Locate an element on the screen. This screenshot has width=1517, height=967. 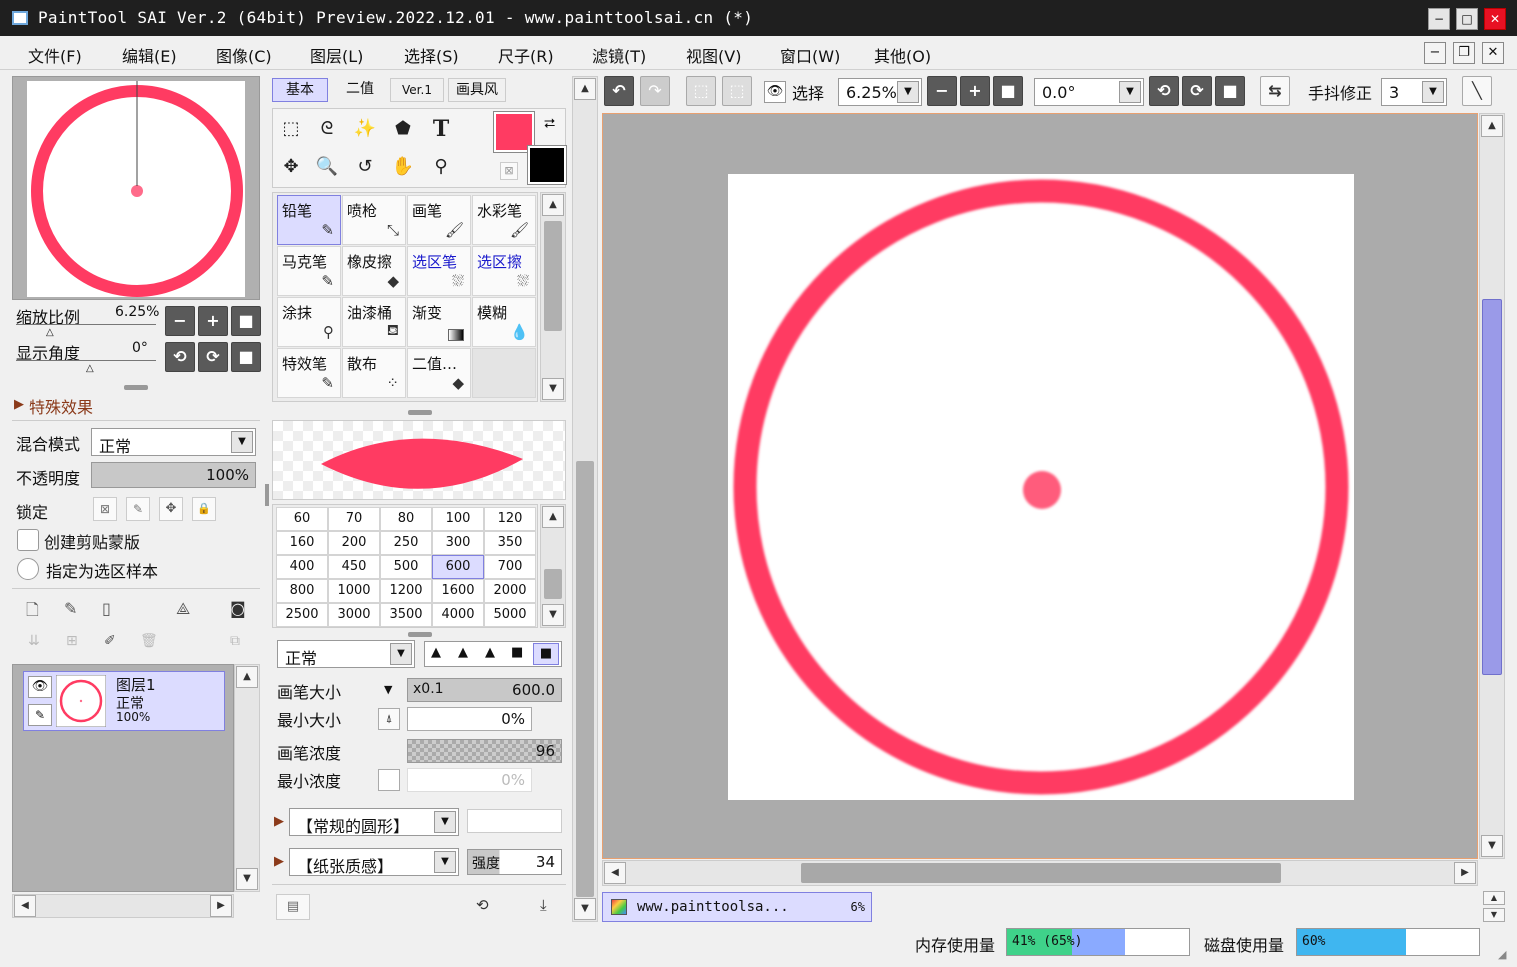
canvas-rotate-right-button: ⟳ is located at coordinates (1197, 91).